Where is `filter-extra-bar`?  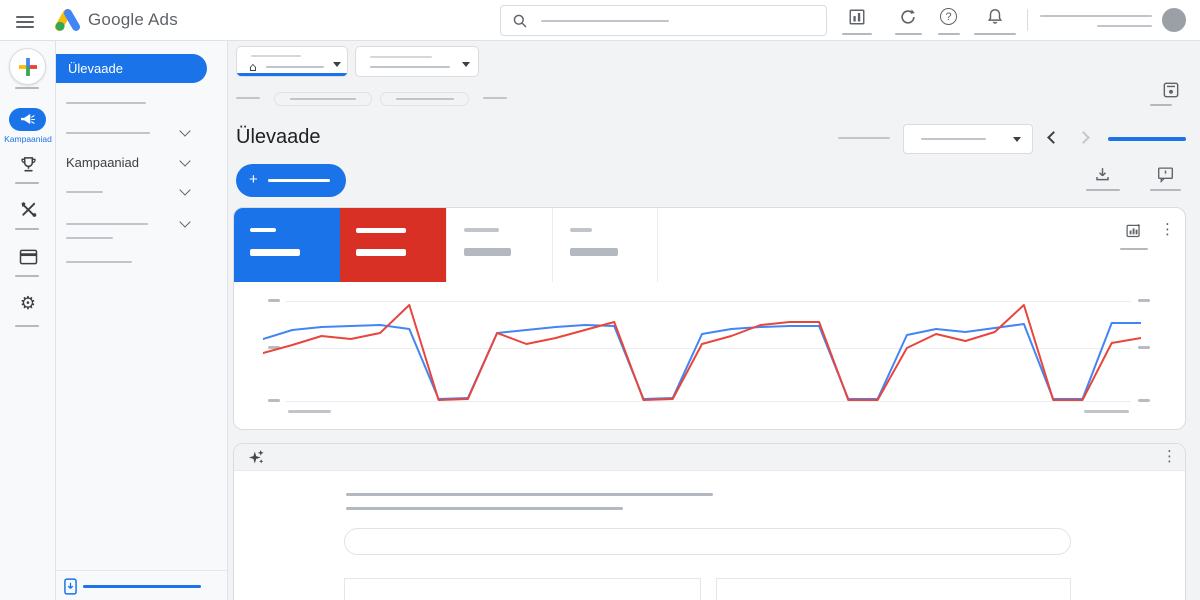 filter-extra-bar is located at coordinates (495, 98).